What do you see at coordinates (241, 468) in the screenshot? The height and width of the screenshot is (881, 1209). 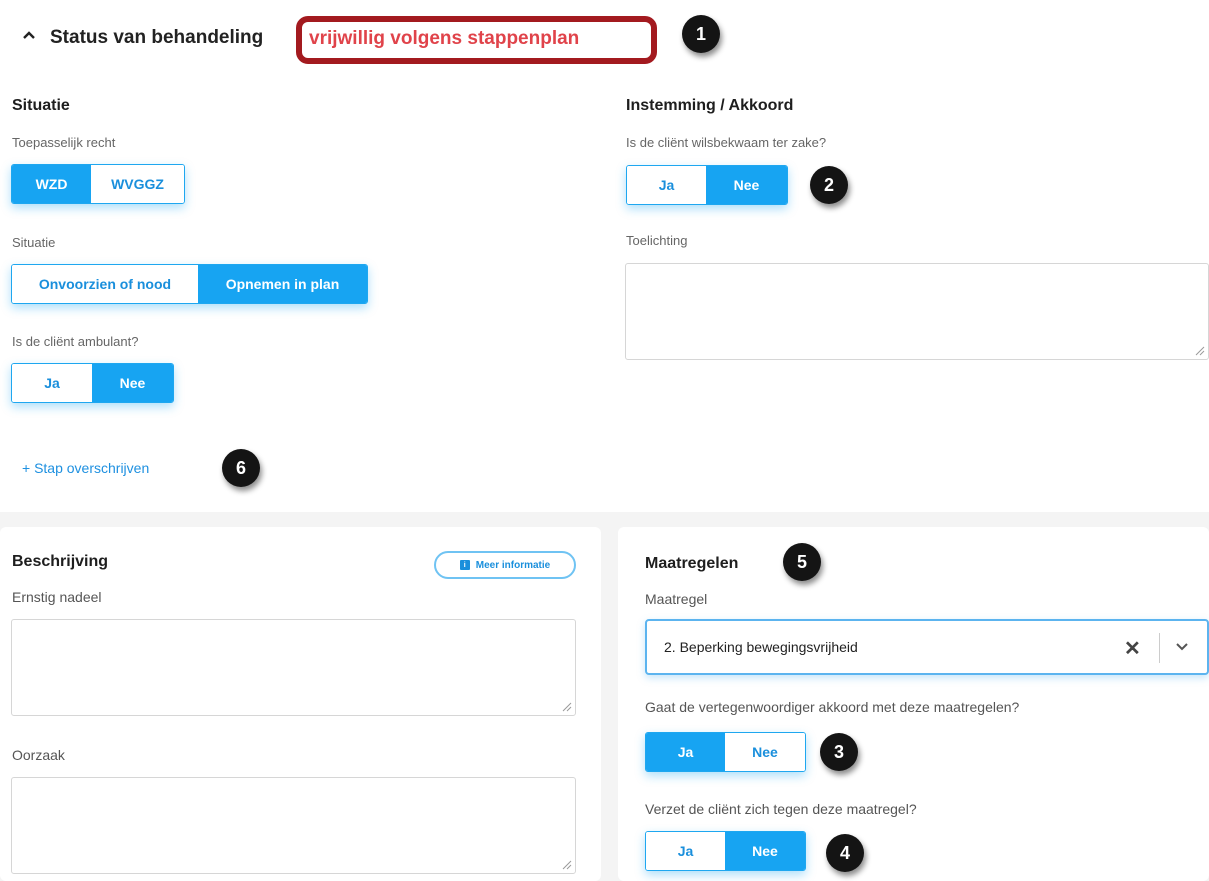 I see `callout-badge-6: 6` at bounding box center [241, 468].